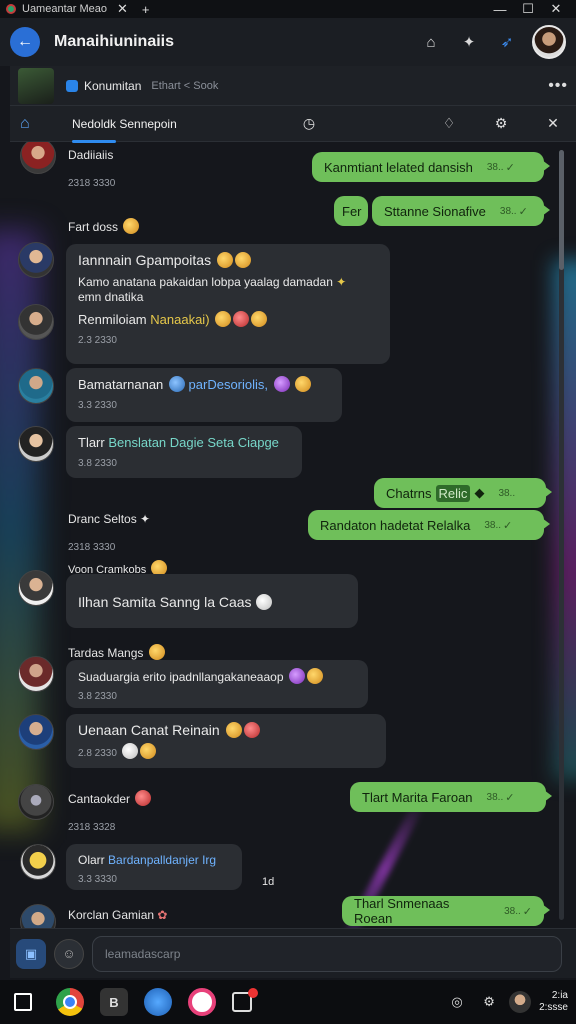 This screenshot has width=576, height=1024. I want to click on message-text: Suaduargia erito ipadnllangakaneaaop, so click(181, 677).